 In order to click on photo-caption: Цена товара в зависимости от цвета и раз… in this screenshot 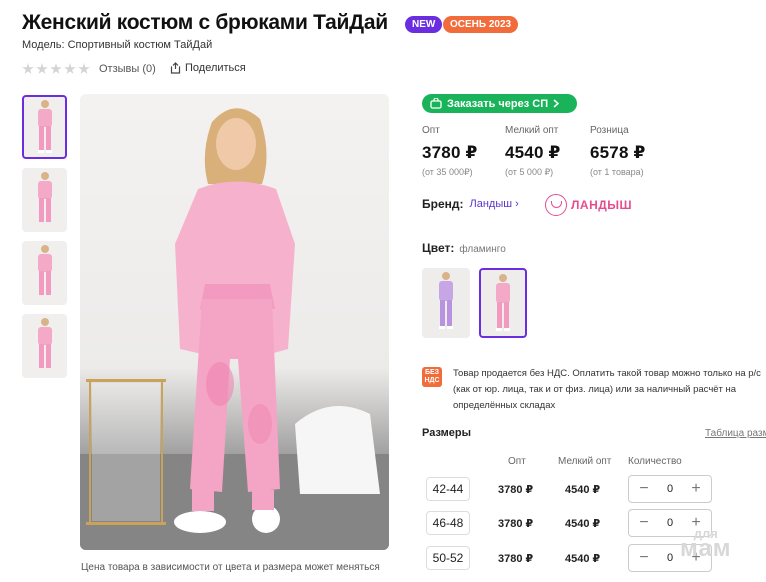, I will do `click(230, 567)`.